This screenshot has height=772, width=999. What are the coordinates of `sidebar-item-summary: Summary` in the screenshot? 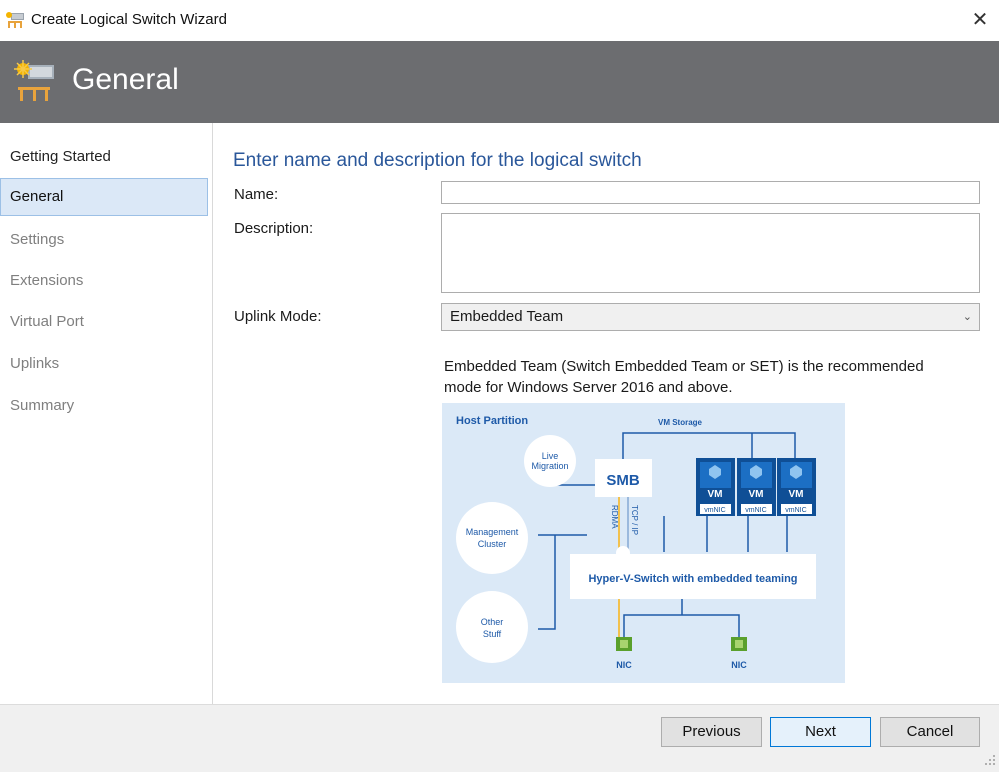 It's located at (104, 406).